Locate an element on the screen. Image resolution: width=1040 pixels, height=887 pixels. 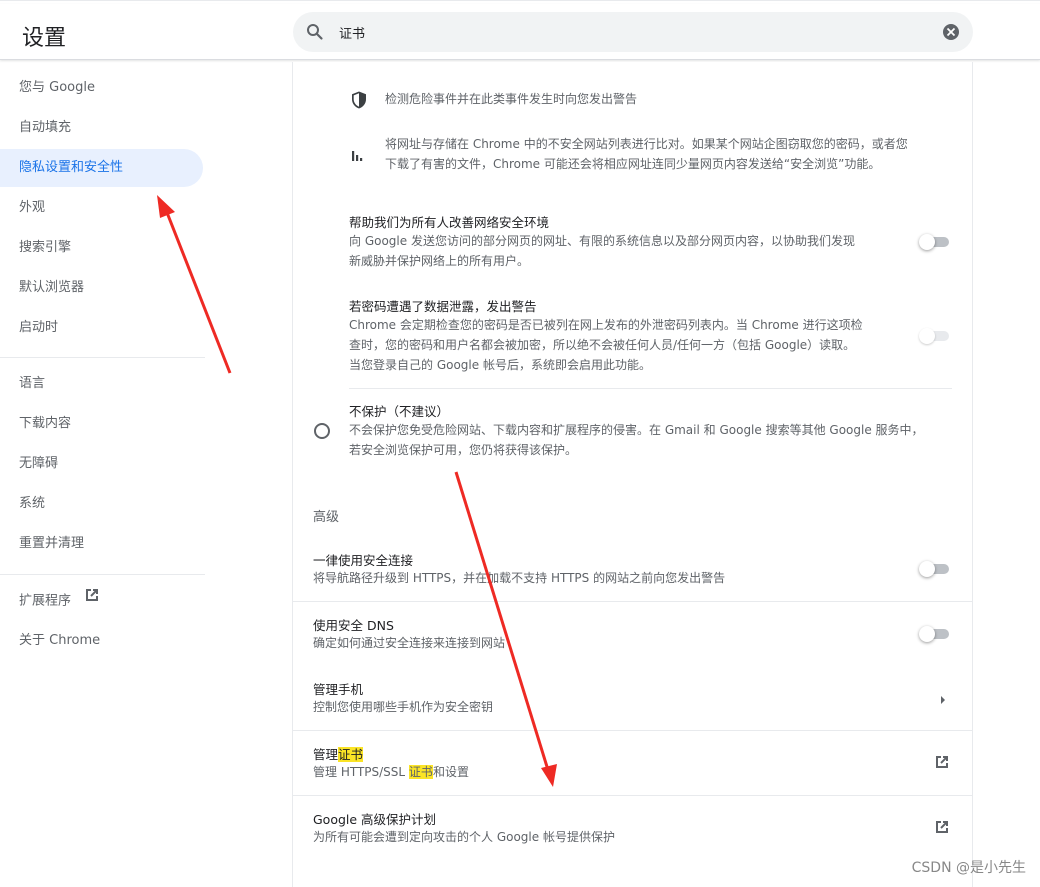
no-protection-title: 不保护（不建议） is located at coordinates (399, 411).